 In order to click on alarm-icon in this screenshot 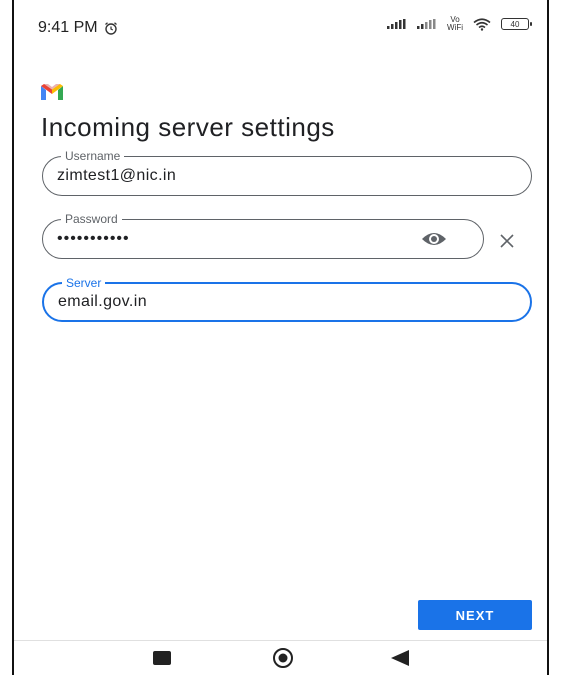, I will do `click(110, 28)`.